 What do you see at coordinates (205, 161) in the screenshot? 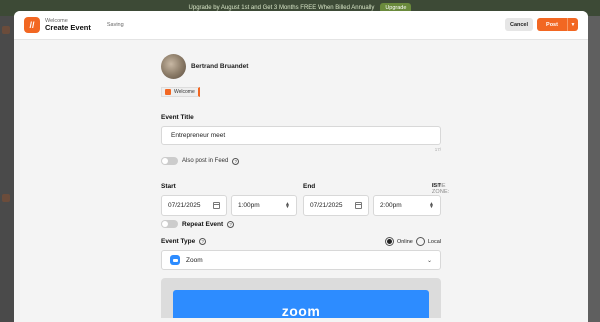
I see `feed-label: Also post in Feed` at bounding box center [205, 161].